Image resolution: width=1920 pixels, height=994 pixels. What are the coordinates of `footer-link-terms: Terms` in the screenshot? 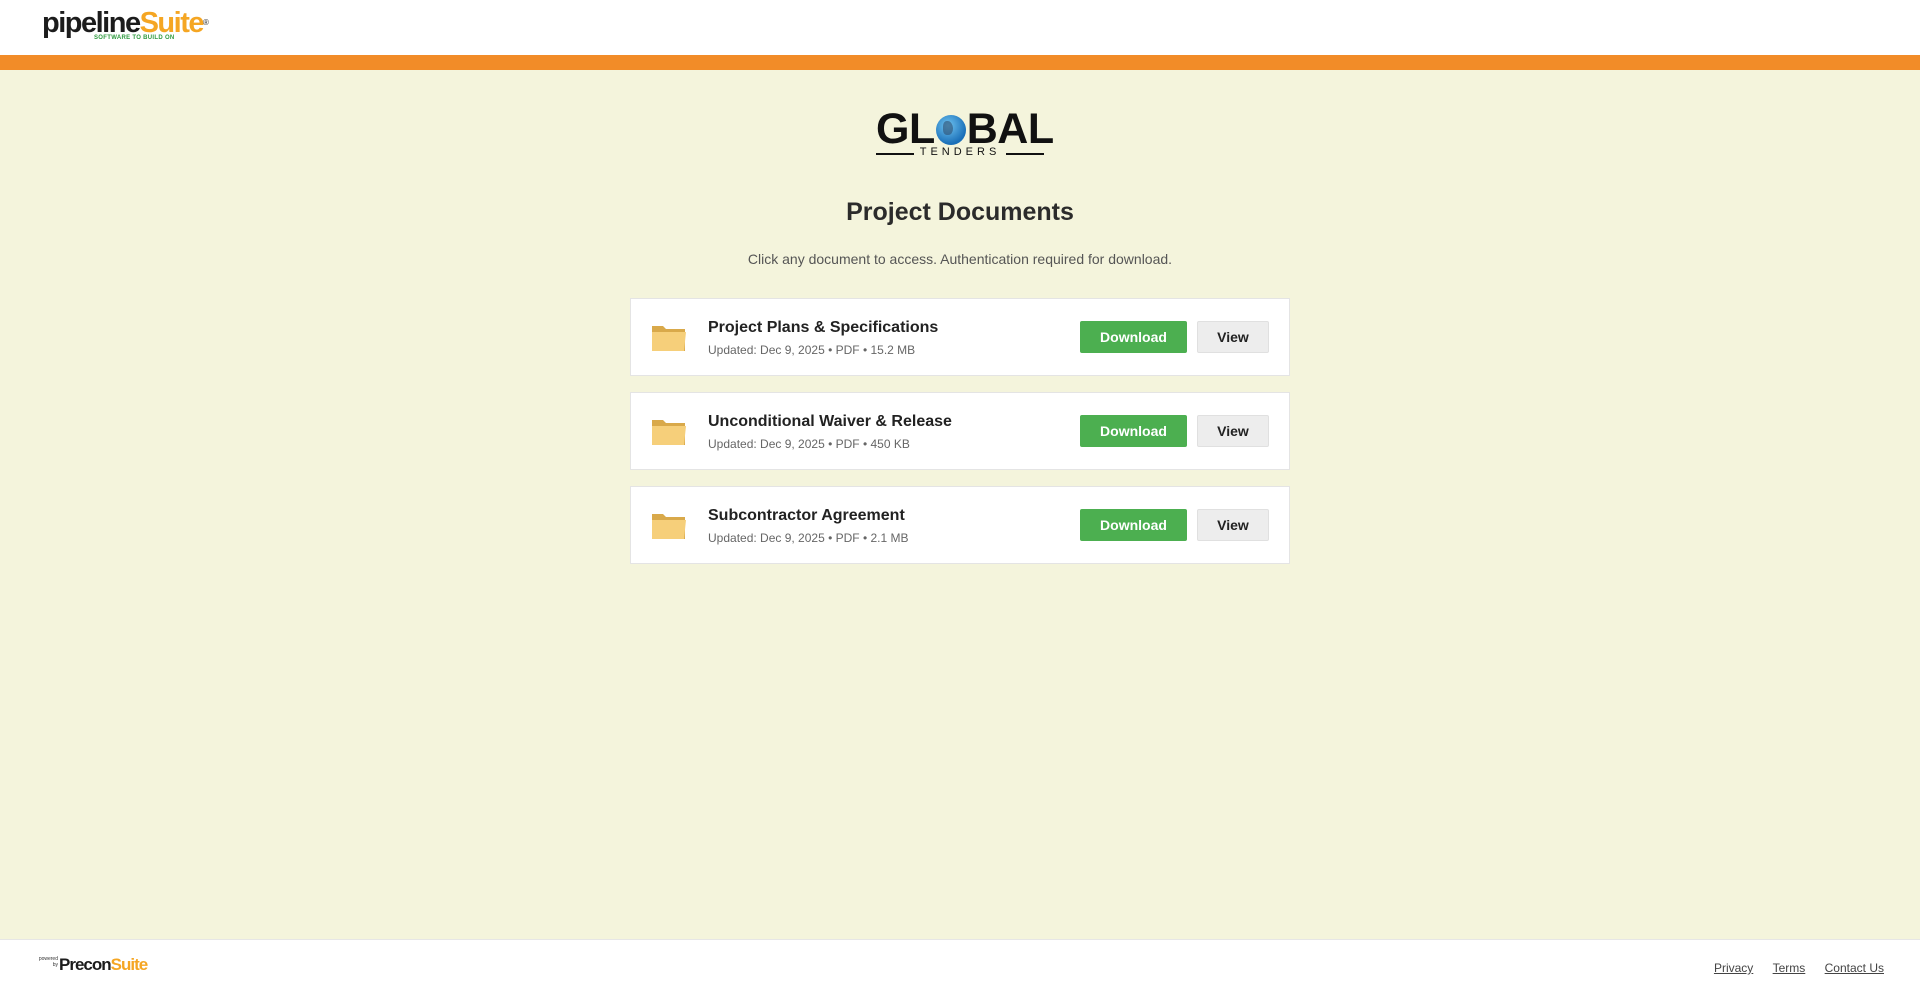 It's located at (1789, 968).